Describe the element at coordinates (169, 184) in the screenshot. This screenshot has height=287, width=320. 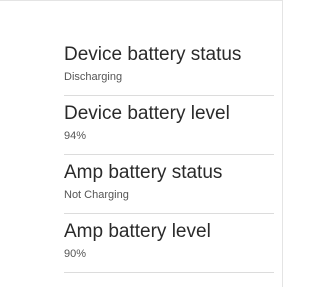
I see `amp-battery-status-item: Amp battery status Not Charging` at that location.